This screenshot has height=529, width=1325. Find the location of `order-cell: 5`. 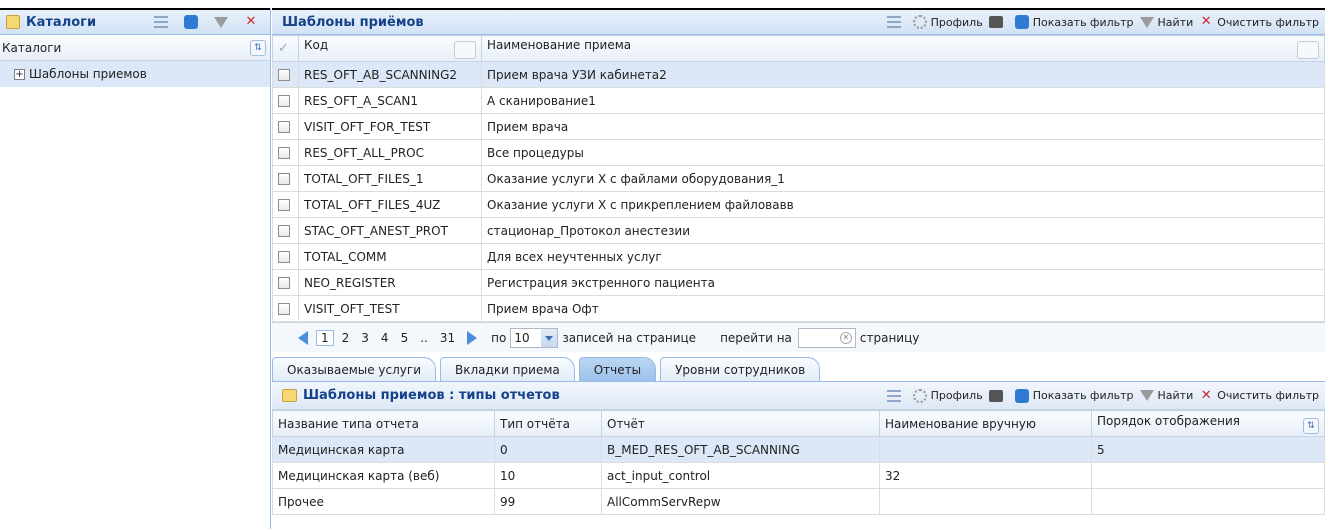

order-cell: 5 is located at coordinates (1208, 449).